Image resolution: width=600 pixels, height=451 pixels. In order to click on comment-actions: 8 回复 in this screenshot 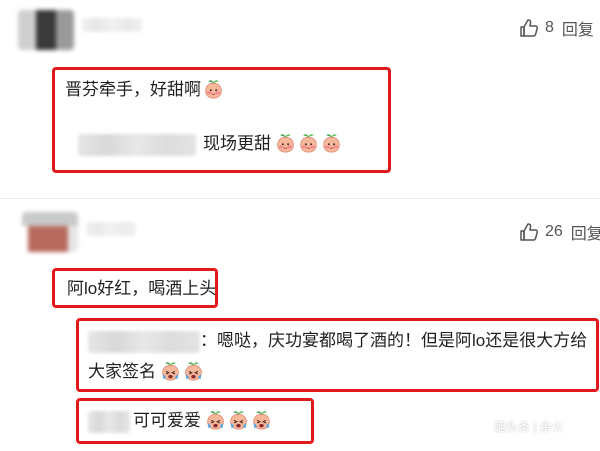, I will do `click(556, 28)`.